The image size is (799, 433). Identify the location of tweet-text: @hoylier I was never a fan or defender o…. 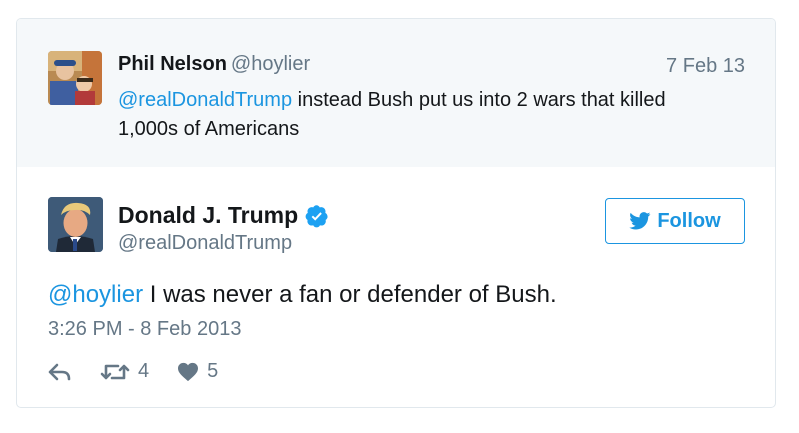
(302, 295).